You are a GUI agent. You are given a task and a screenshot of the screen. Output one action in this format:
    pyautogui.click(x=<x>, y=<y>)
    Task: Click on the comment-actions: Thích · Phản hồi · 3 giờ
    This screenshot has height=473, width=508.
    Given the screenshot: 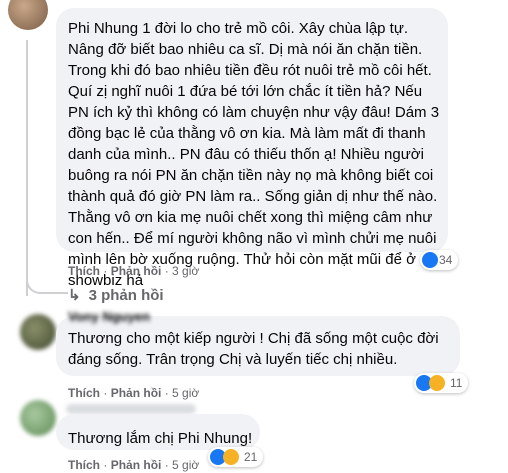 What is the action you would take?
    pyautogui.click(x=134, y=271)
    